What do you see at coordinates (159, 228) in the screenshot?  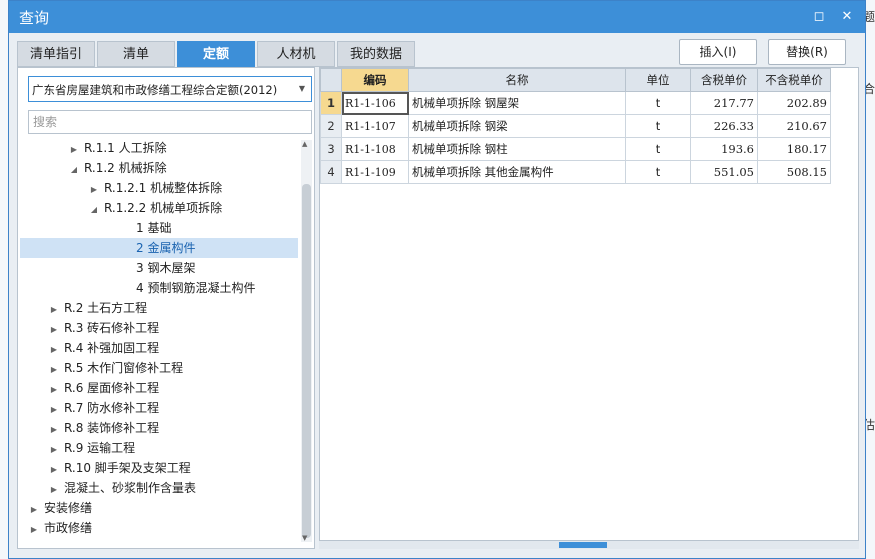 I see `tree-node: 1 基础` at bounding box center [159, 228].